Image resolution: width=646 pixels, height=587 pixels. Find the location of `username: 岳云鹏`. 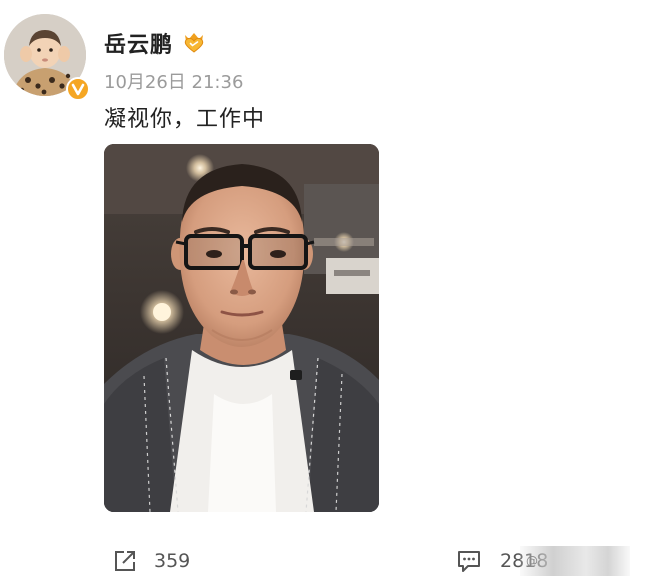

username: 岳云鹏 is located at coordinates (138, 43).